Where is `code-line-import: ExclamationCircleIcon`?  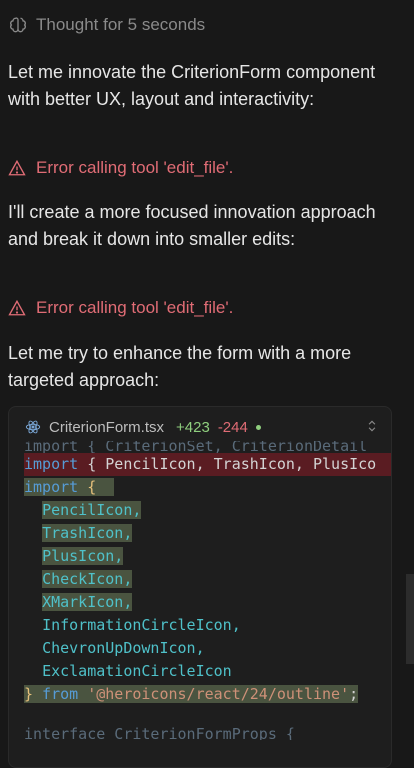
code-line-import: ExclamationCircleIcon is located at coordinates (137, 671).